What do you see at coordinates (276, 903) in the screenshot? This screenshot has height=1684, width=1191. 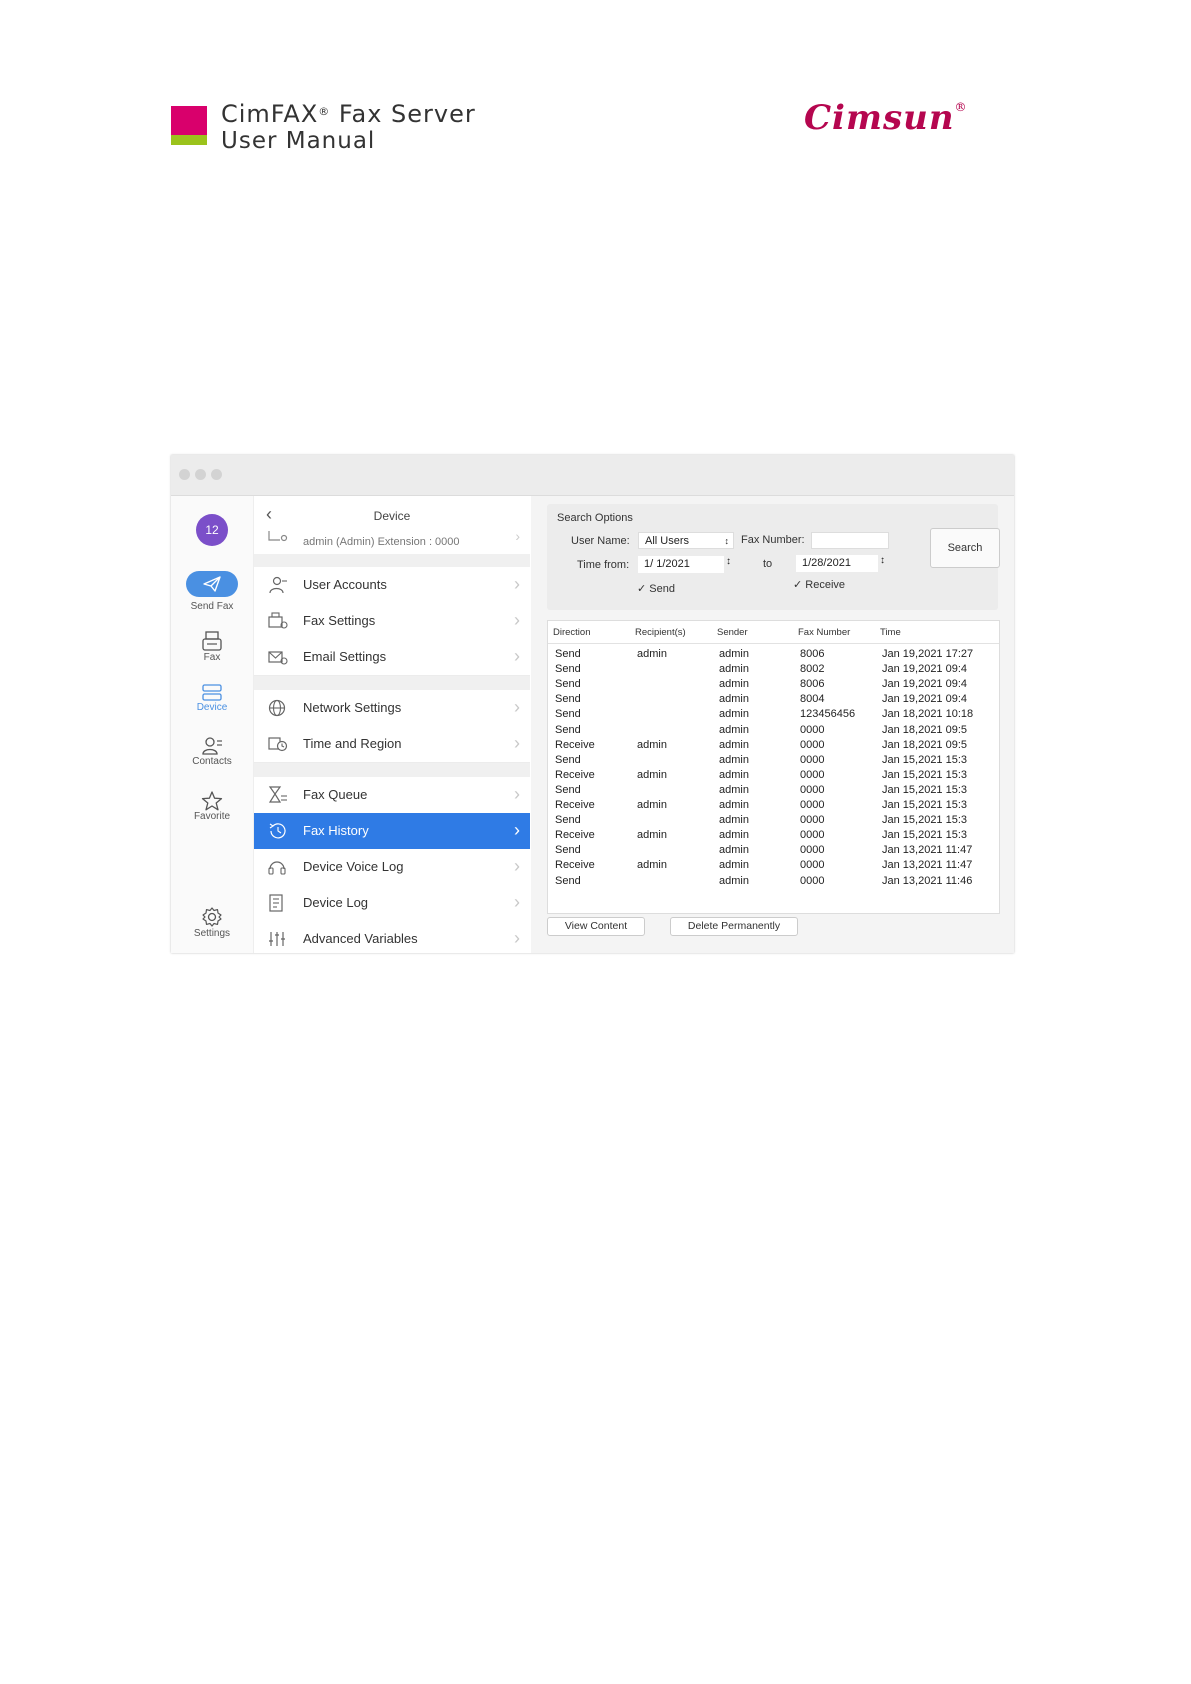 I see `log-icon` at bounding box center [276, 903].